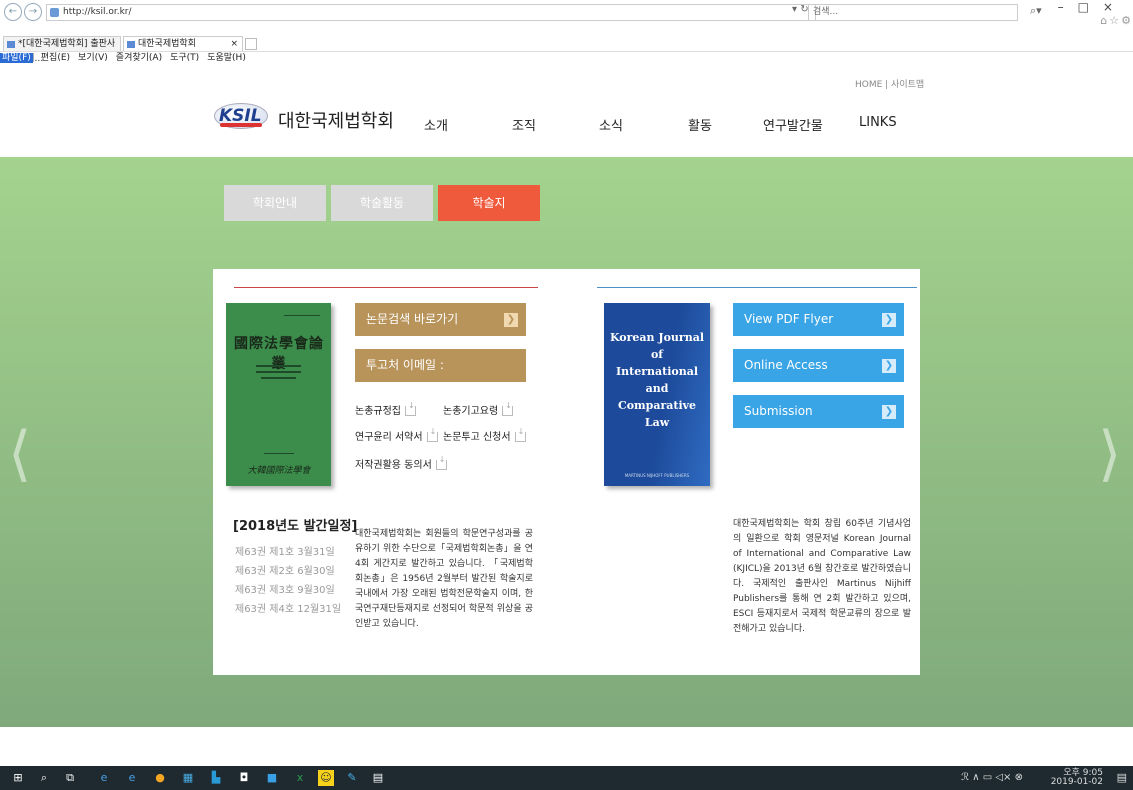  Describe the element at coordinates (139, 58) in the screenshot. I see `menu-favorites: 즐겨찾기(A)` at that location.